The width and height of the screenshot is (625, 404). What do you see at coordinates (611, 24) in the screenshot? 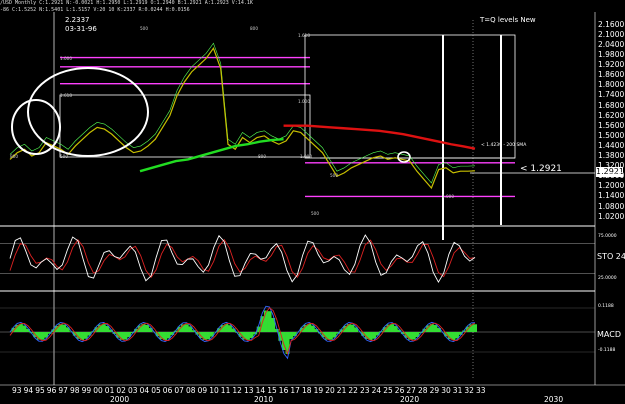
I see `price-tick-label: 2.1600` at bounding box center [611, 24].